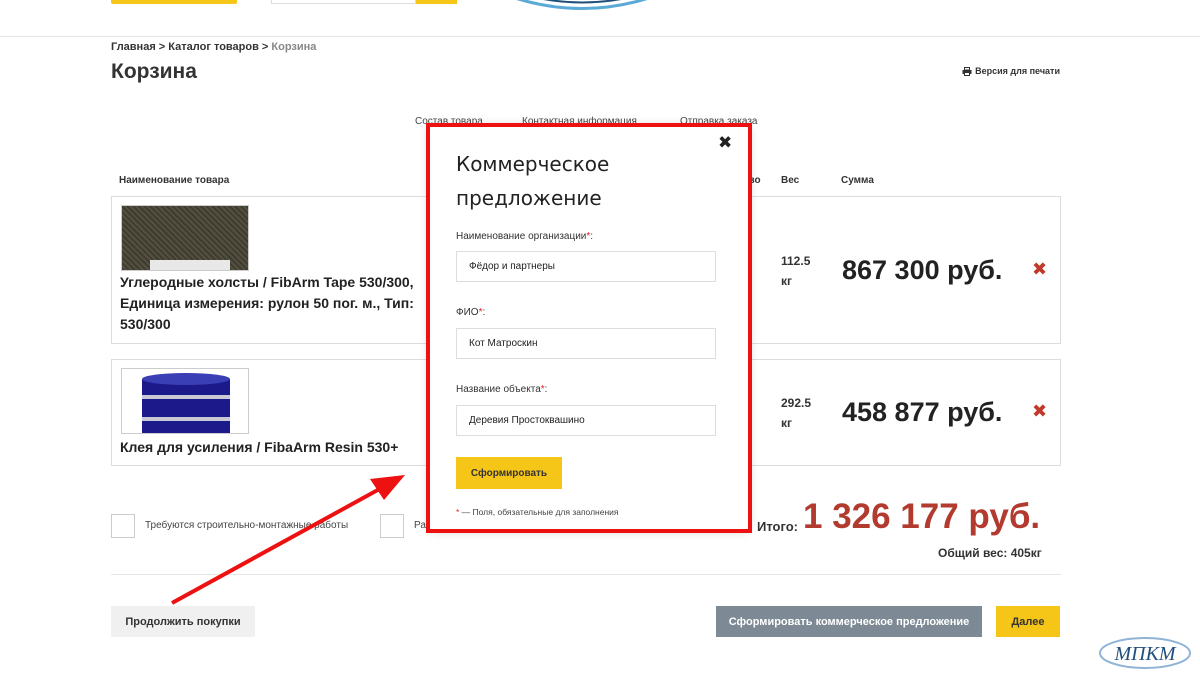  I want to click on required-fields-note-text: — Поля, обязательные для заполнения, so click(539, 512).